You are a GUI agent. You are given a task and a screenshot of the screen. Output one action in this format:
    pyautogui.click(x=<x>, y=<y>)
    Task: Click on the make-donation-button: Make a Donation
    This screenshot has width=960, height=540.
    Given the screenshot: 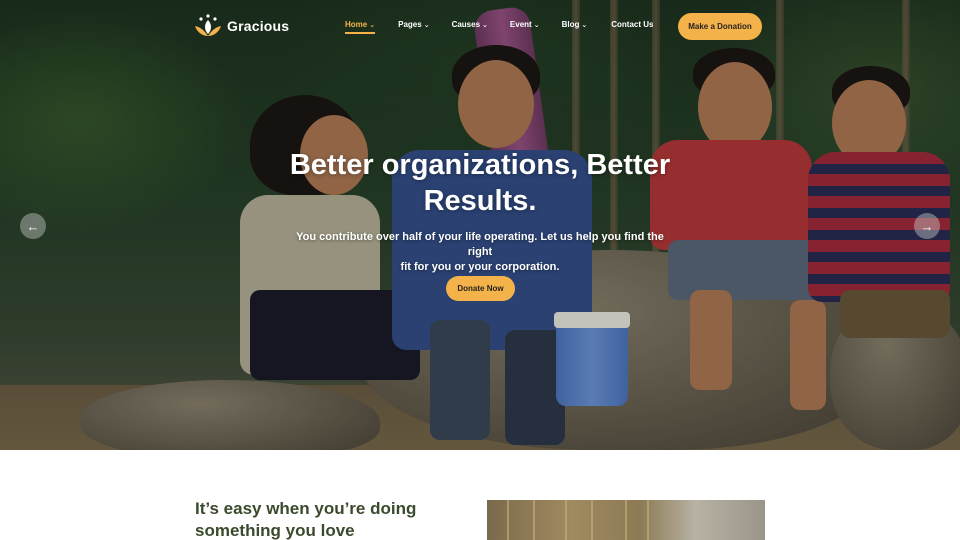 What is the action you would take?
    pyautogui.click(x=720, y=26)
    